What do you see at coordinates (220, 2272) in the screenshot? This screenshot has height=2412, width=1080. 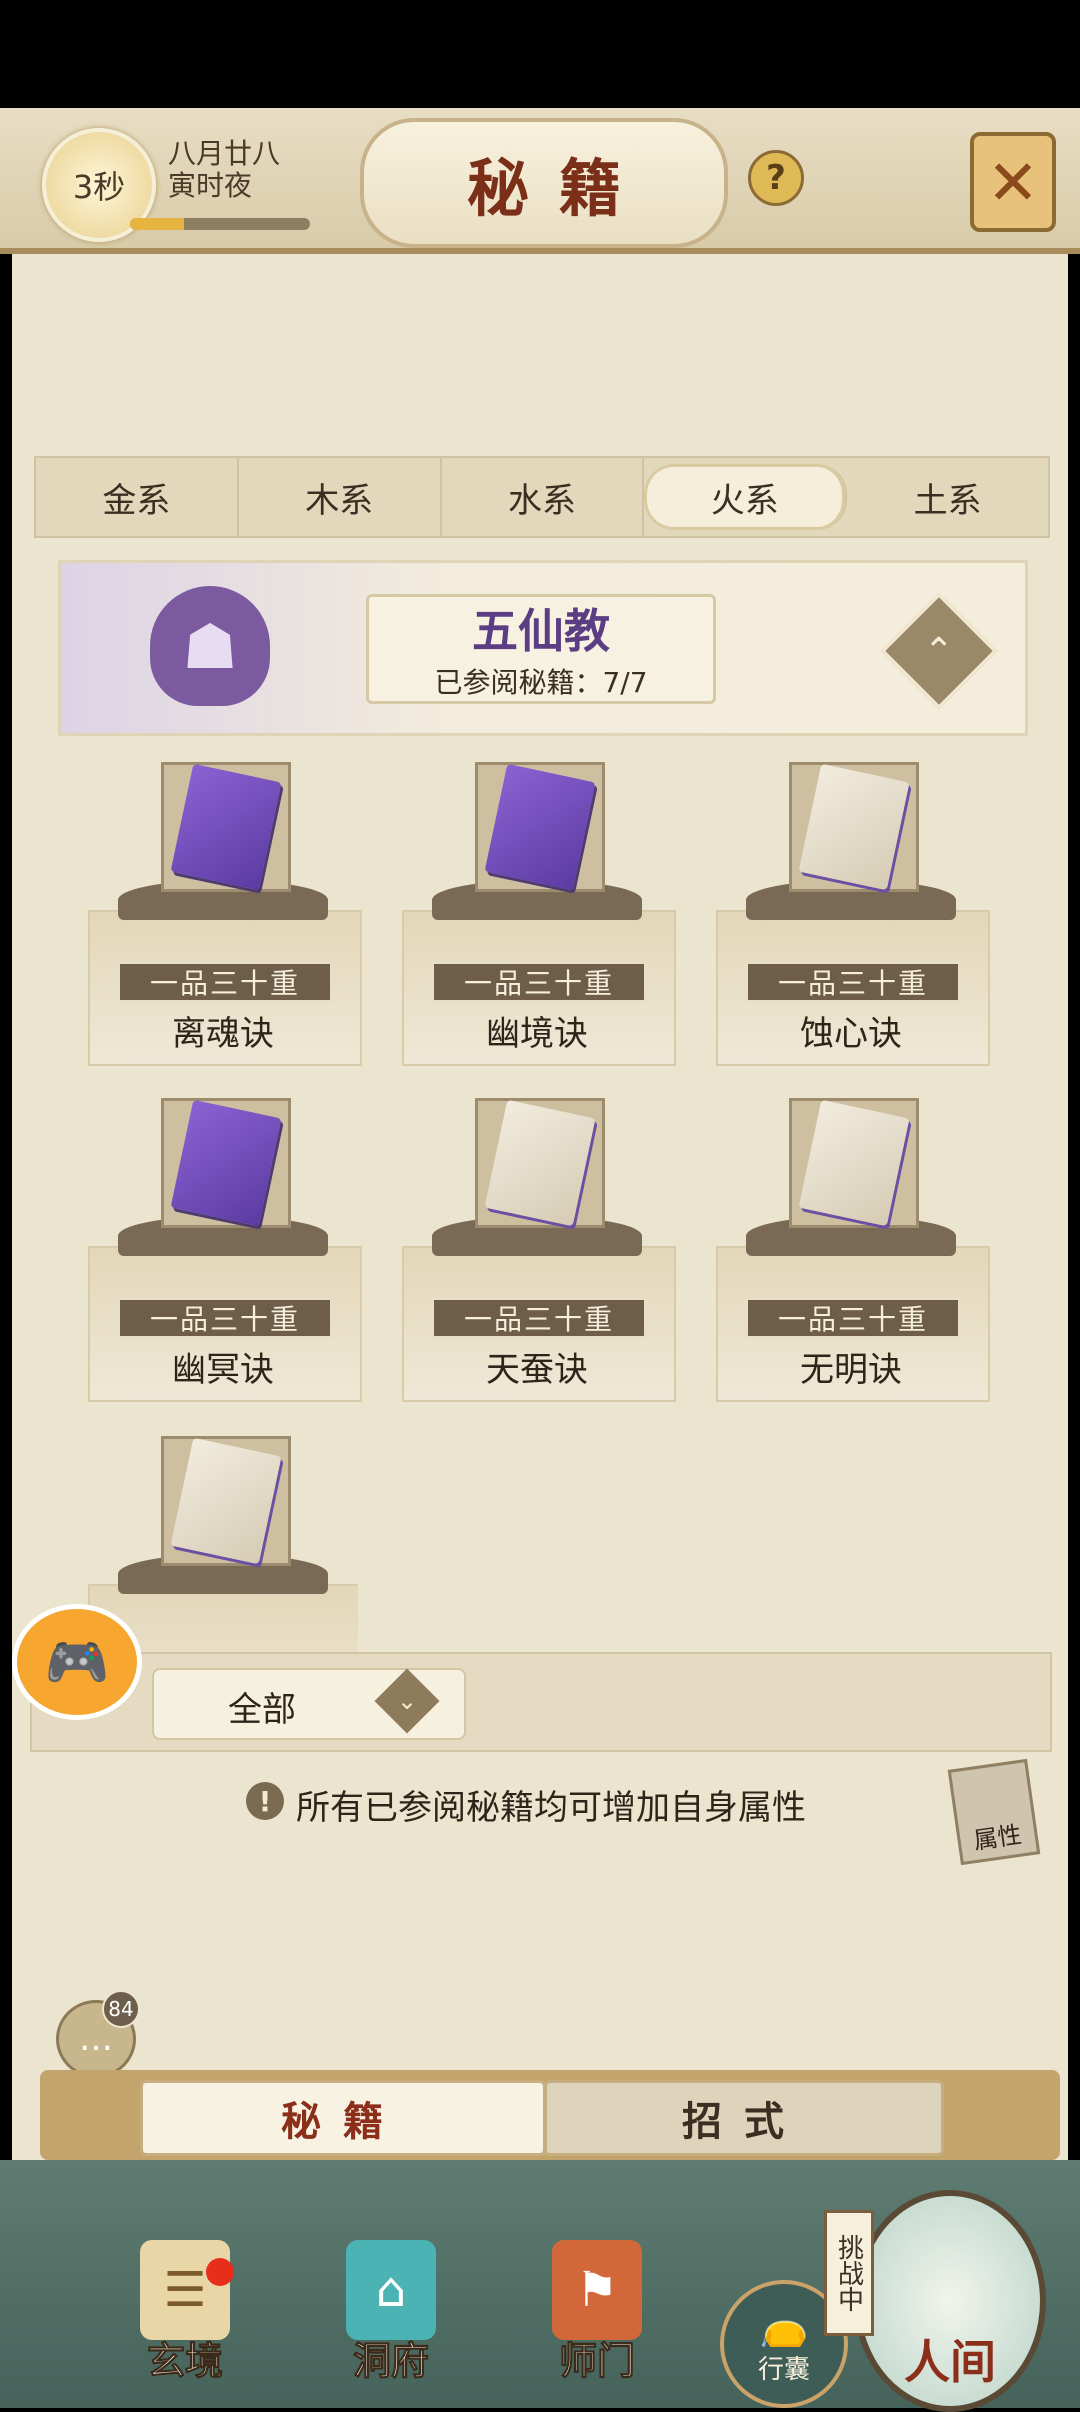 I see `notification-dot` at bounding box center [220, 2272].